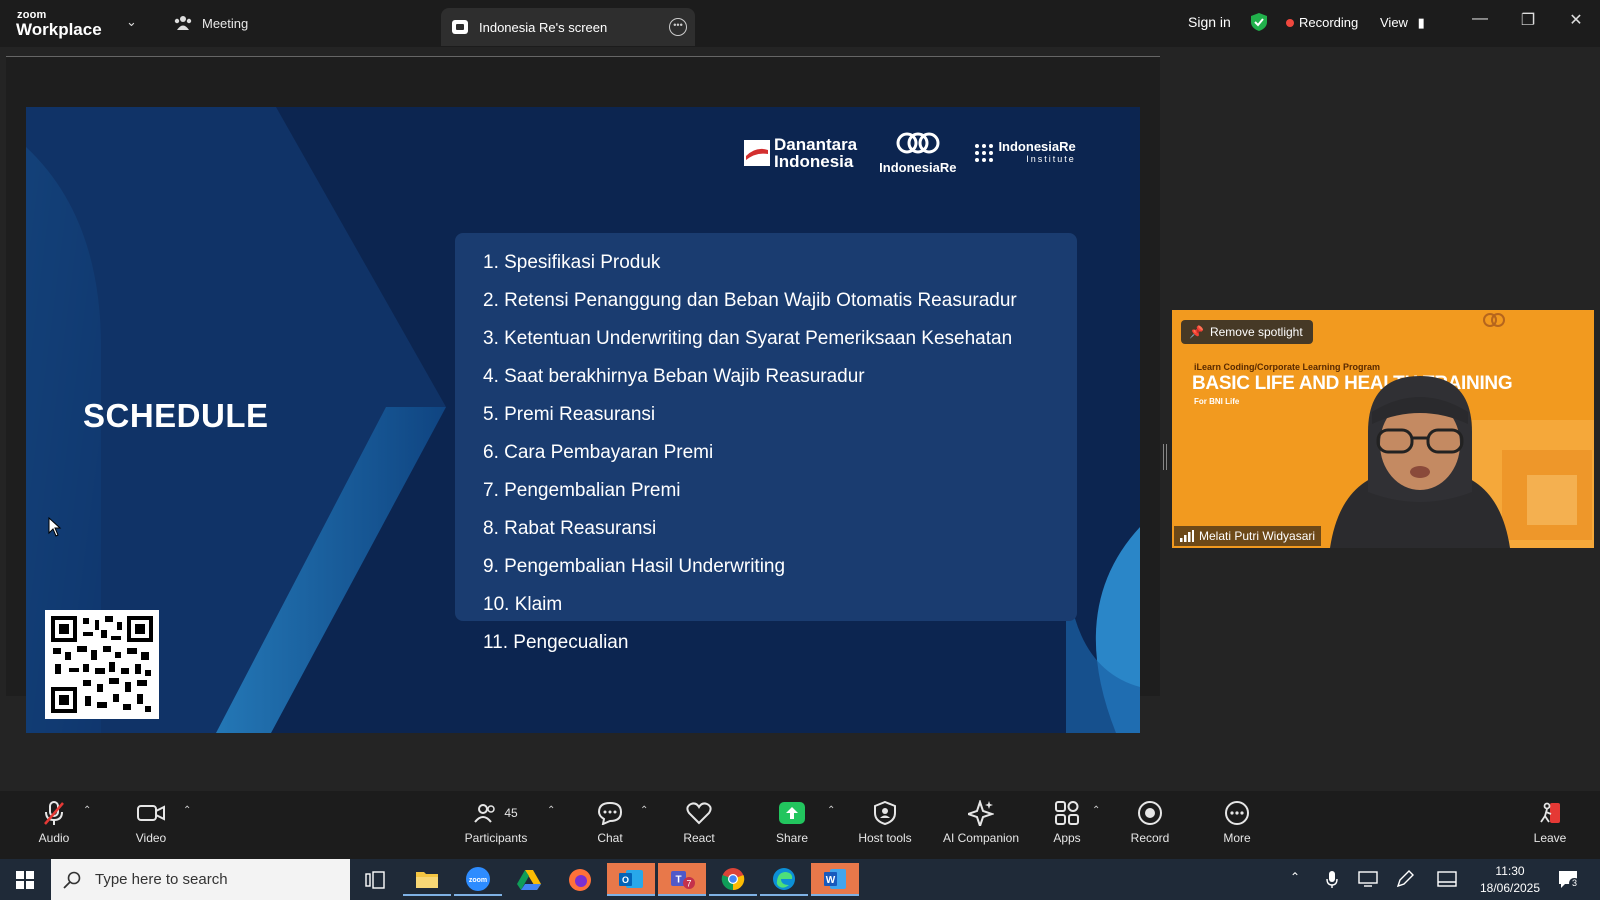 This screenshot has width=1600, height=900. Describe the element at coordinates (183, 23) in the screenshot. I see `people-icon` at that location.